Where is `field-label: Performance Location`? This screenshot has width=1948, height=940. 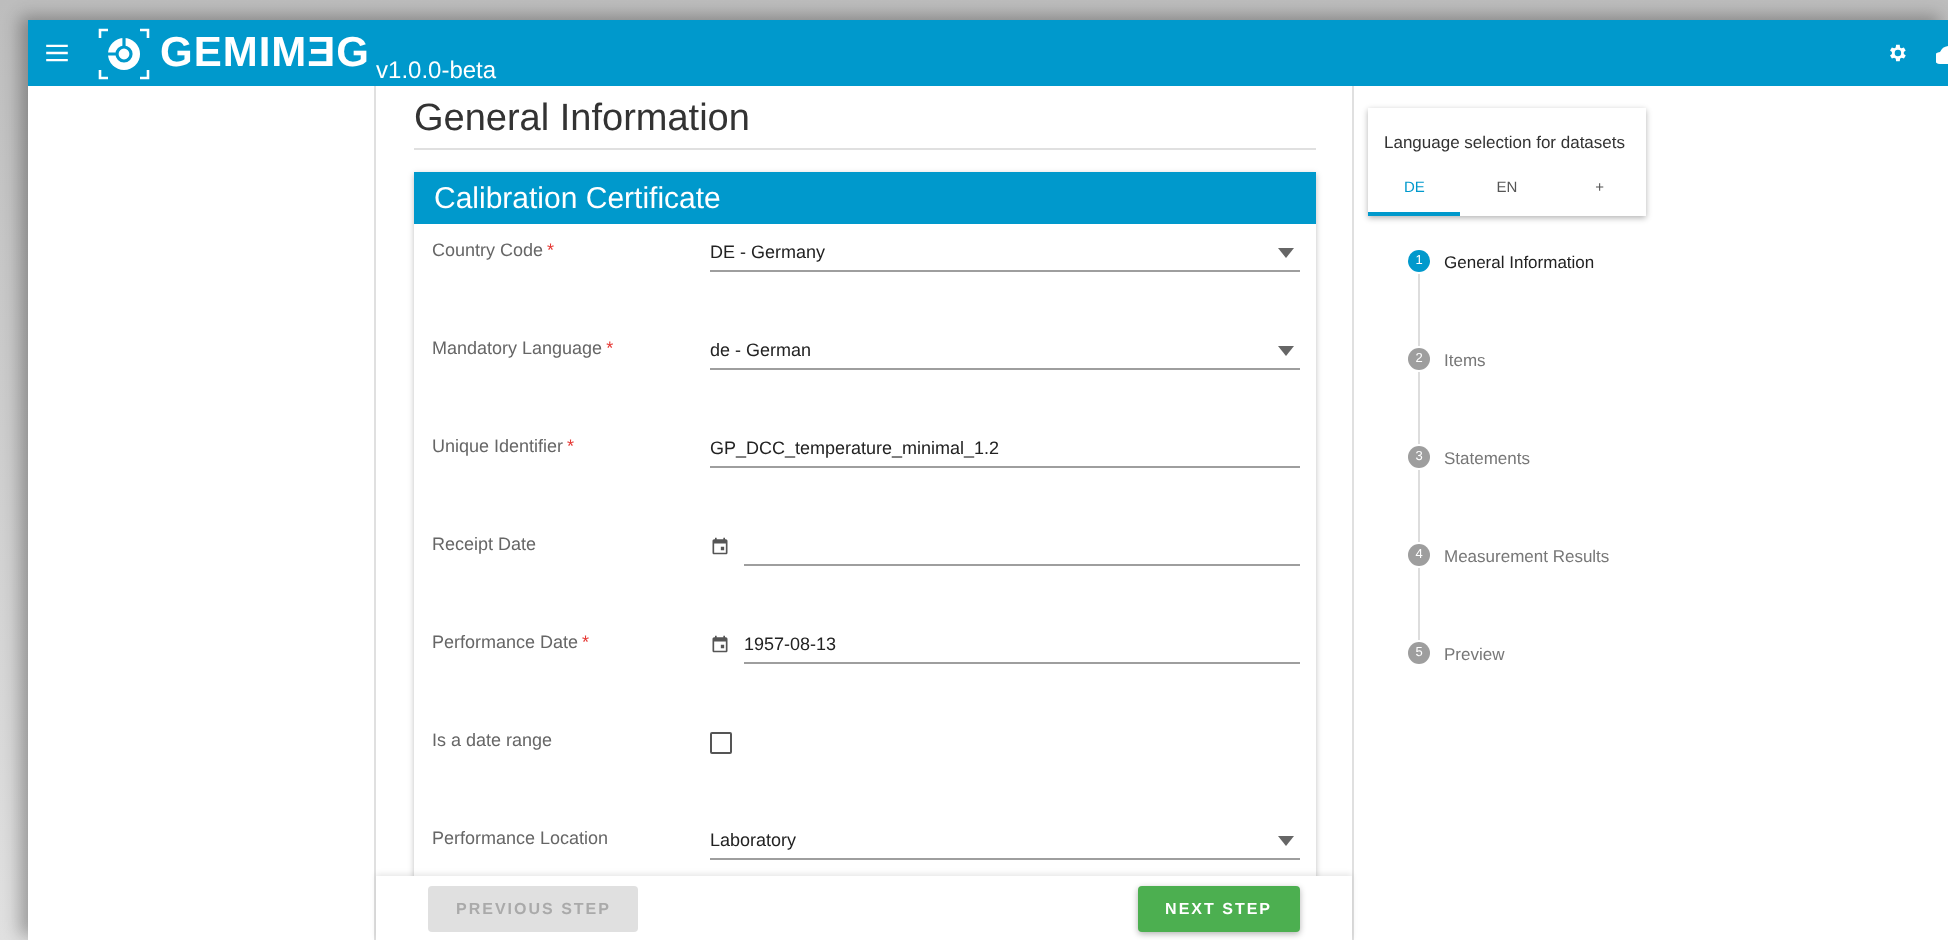 field-label: Performance Location is located at coordinates (520, 838).